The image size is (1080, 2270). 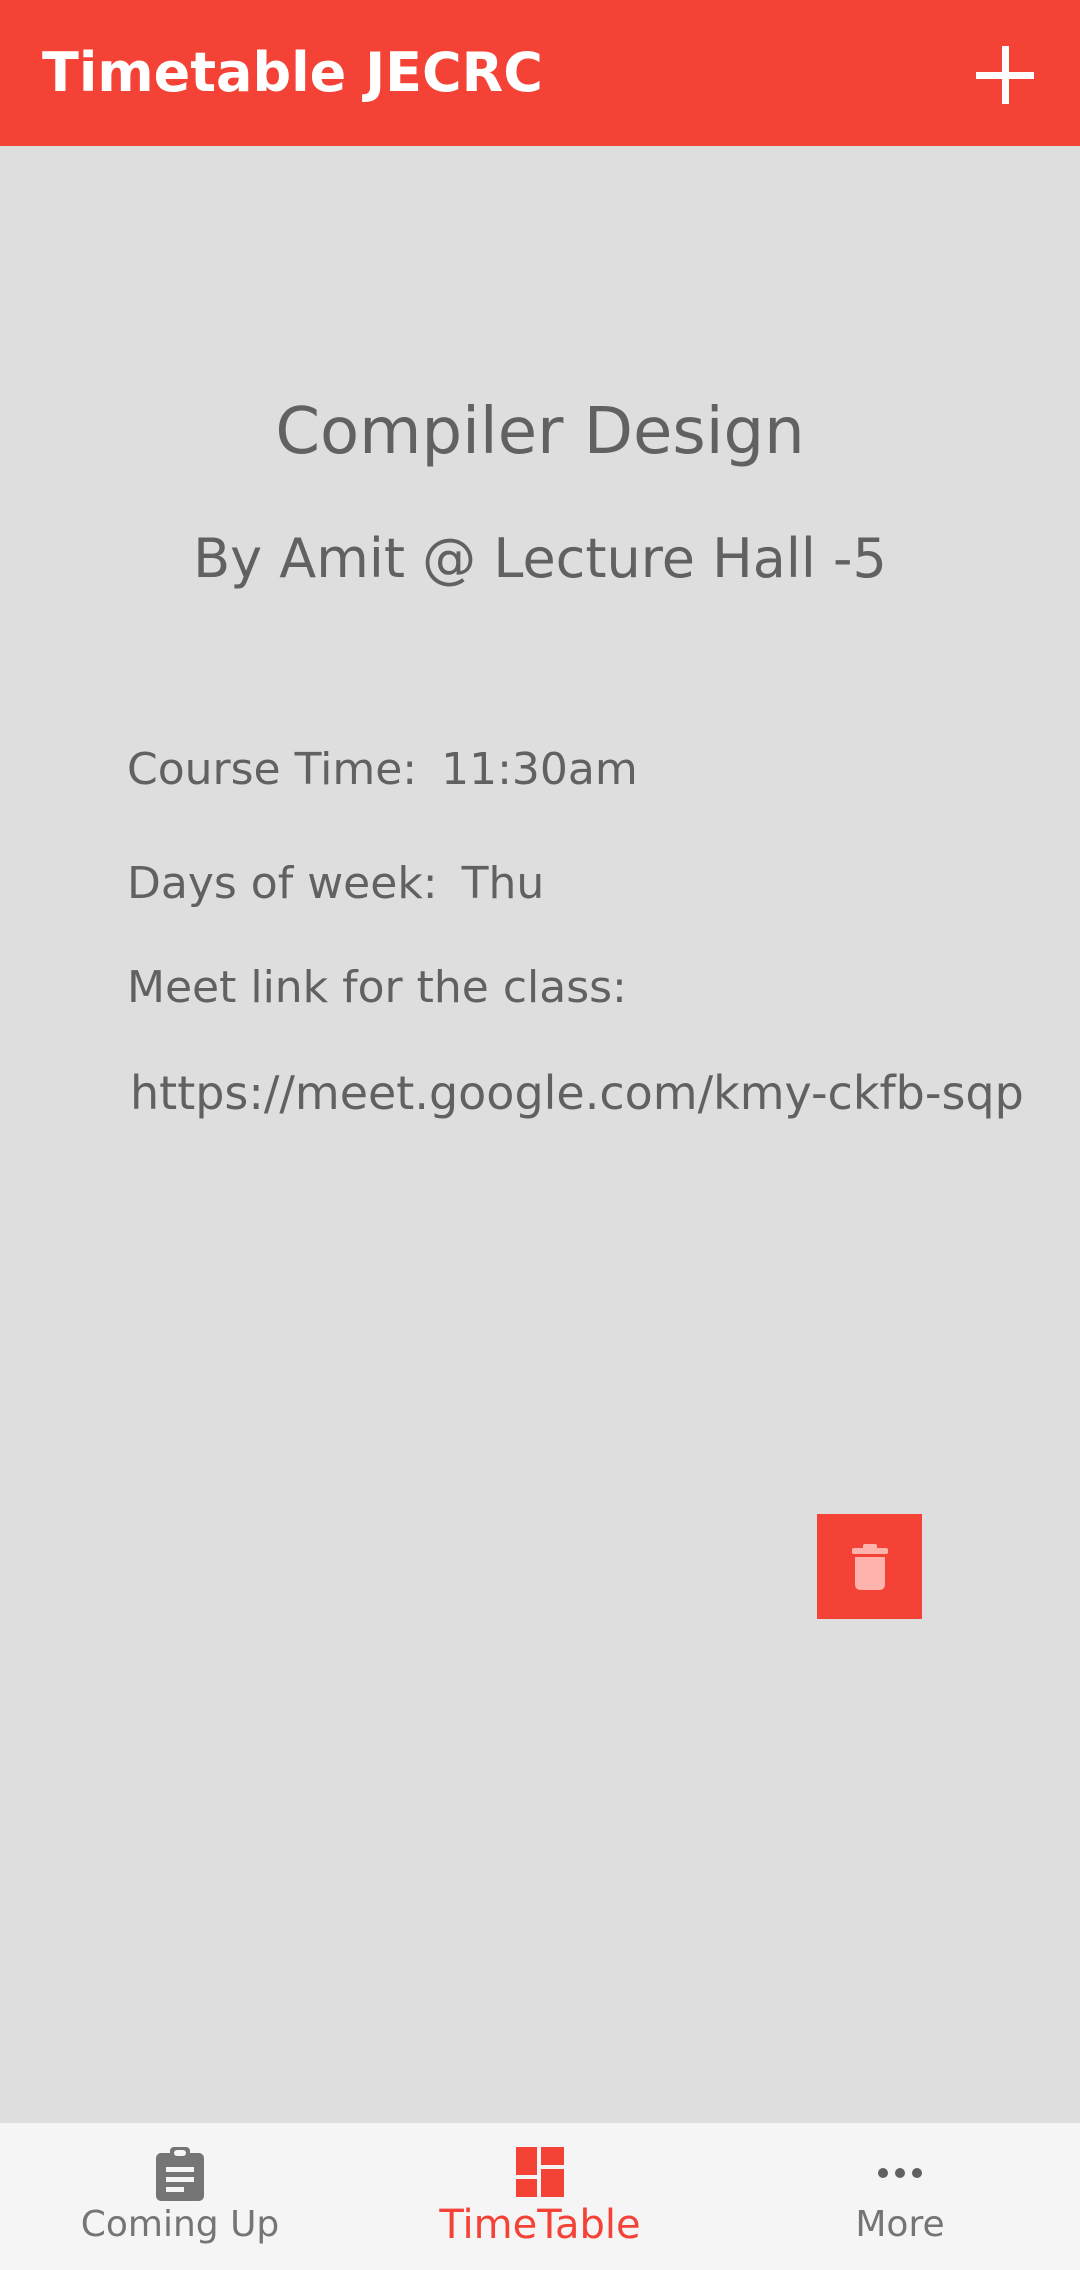 I want to click on nav-item-coming-up: Coming Up, so click(x=180, y=2196).